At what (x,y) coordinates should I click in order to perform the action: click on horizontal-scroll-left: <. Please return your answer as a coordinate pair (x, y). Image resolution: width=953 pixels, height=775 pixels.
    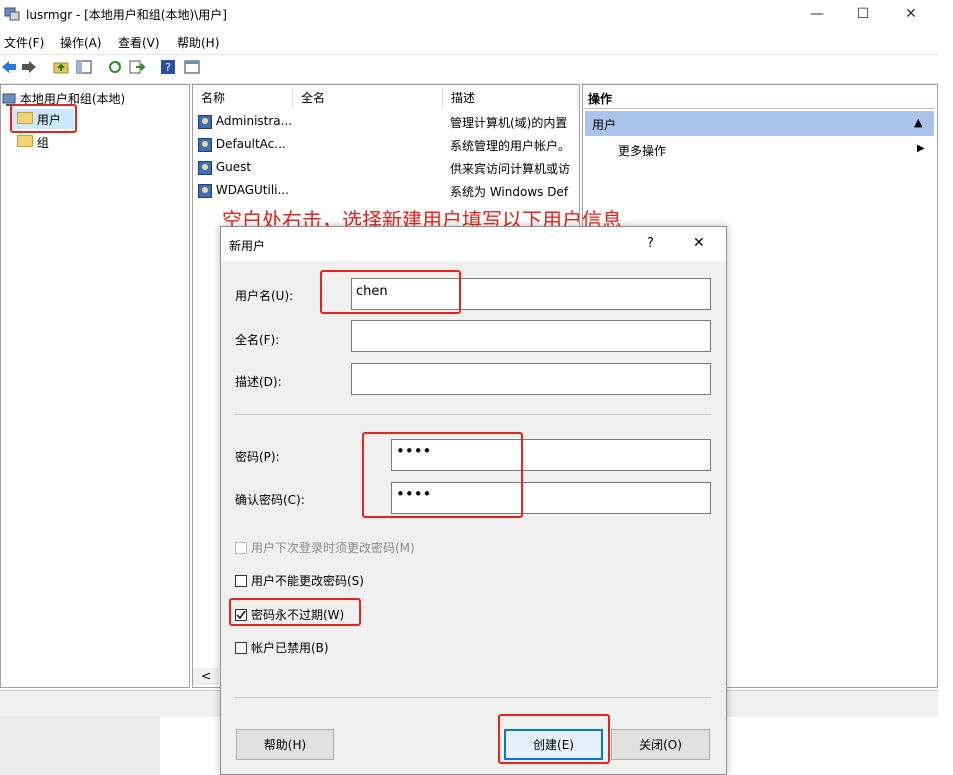
    Looking at the image, I should click on (206, 676).